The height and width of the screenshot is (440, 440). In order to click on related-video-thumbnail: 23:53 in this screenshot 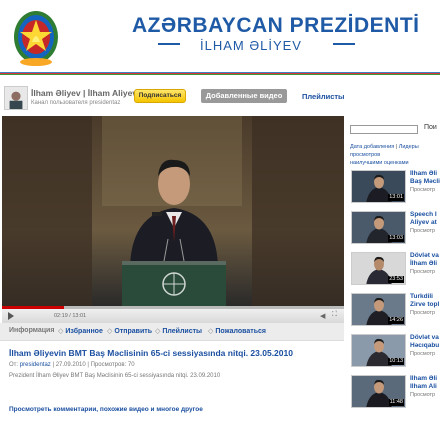, I will do `click(378, 268)`.